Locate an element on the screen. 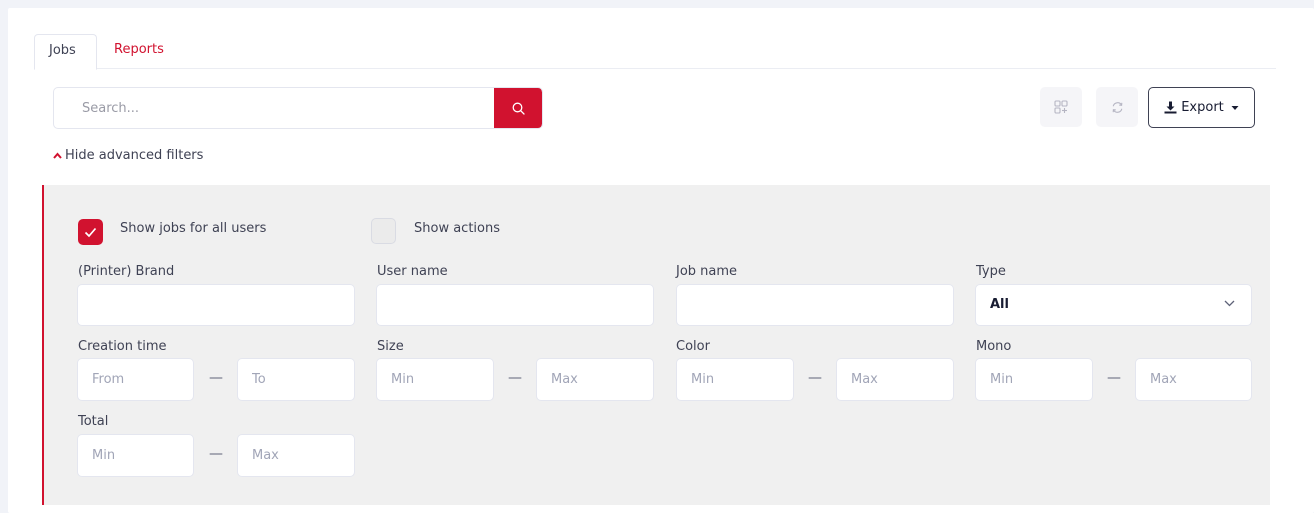 This screenshot has height=513, width=1314. export-button: Export is located at coordinates (1201, 107).